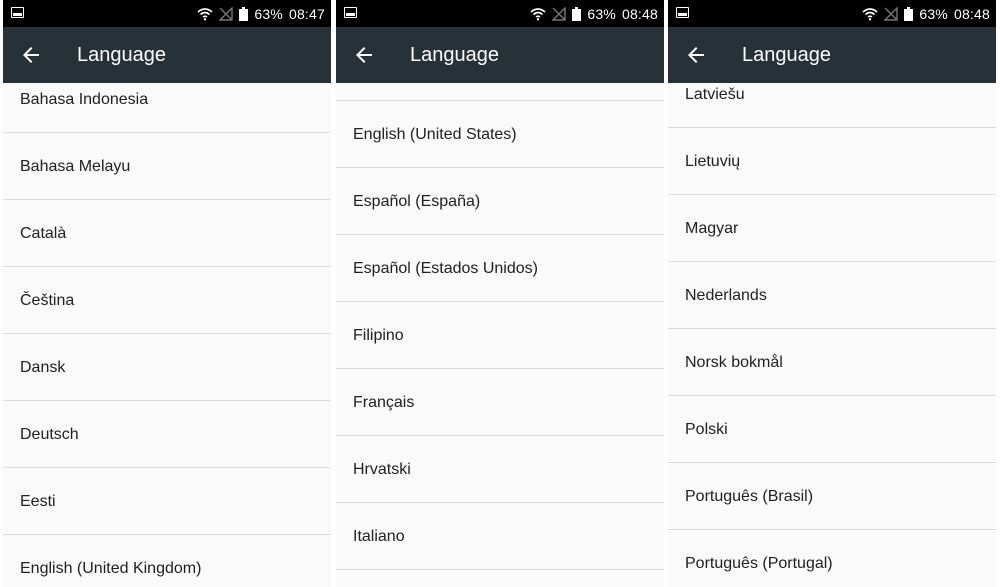 This screenshot has height=587, width=1000. What do you see at coordinates (832, 162) in the screenshot?
I see `list-item: Lietuvių` at bounding box center [832, 162].